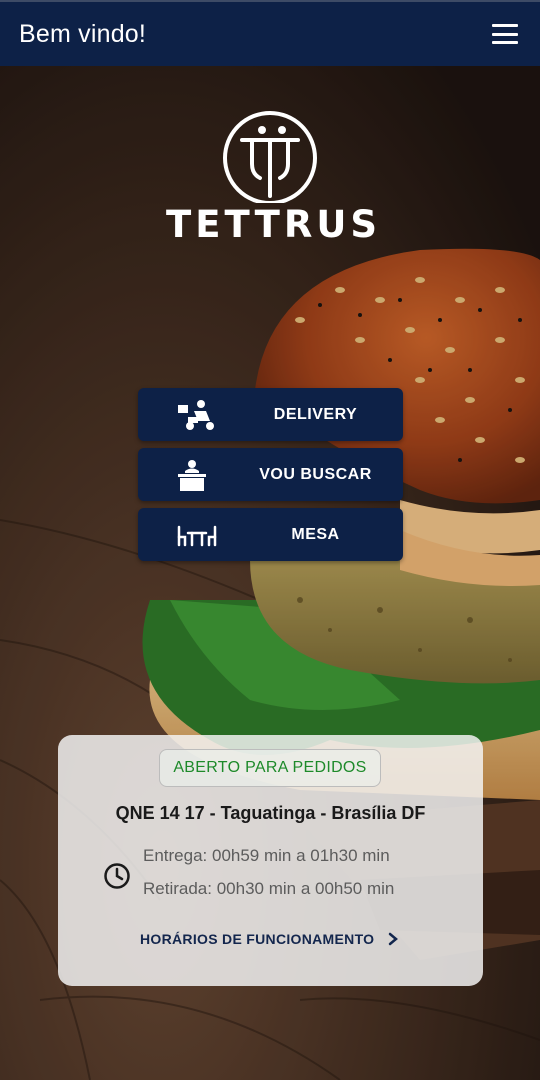  I want to click on clock-icon, so click(117, 876).